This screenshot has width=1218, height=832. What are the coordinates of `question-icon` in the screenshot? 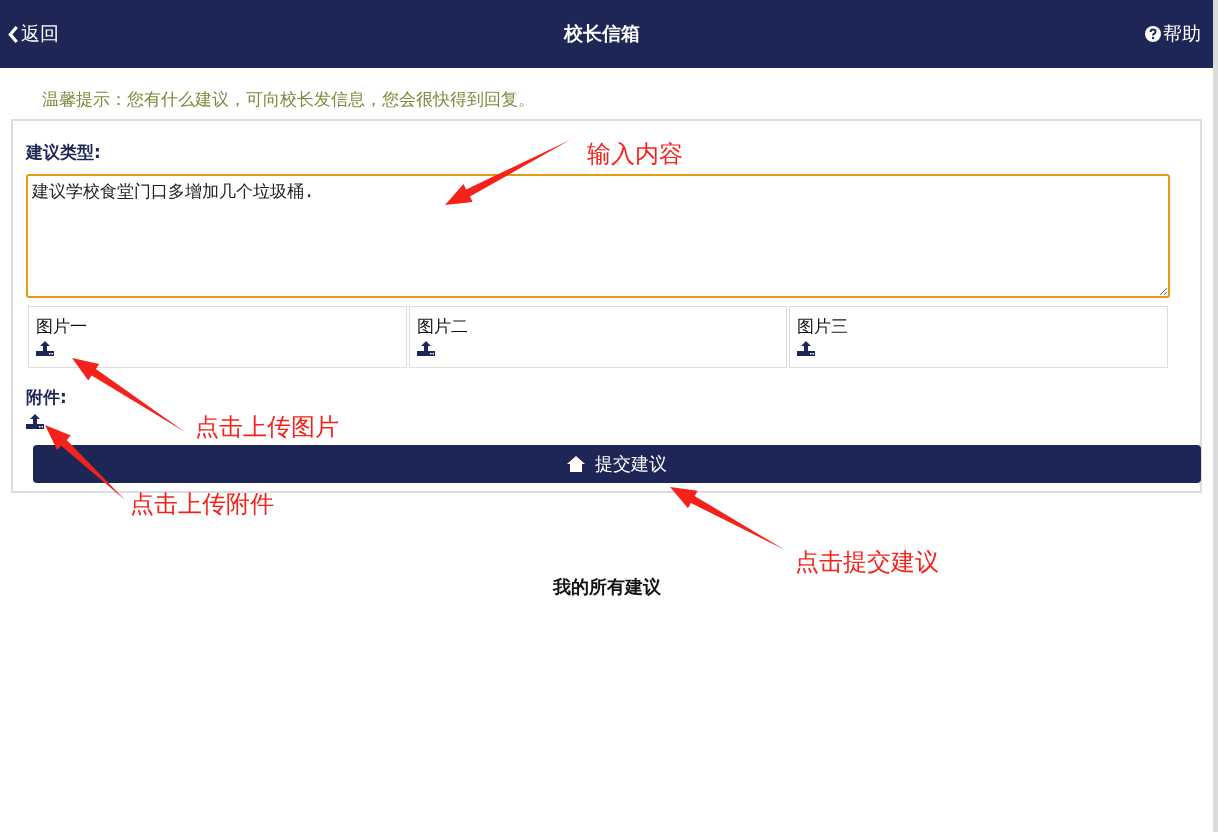 It's located at (1153, 34).